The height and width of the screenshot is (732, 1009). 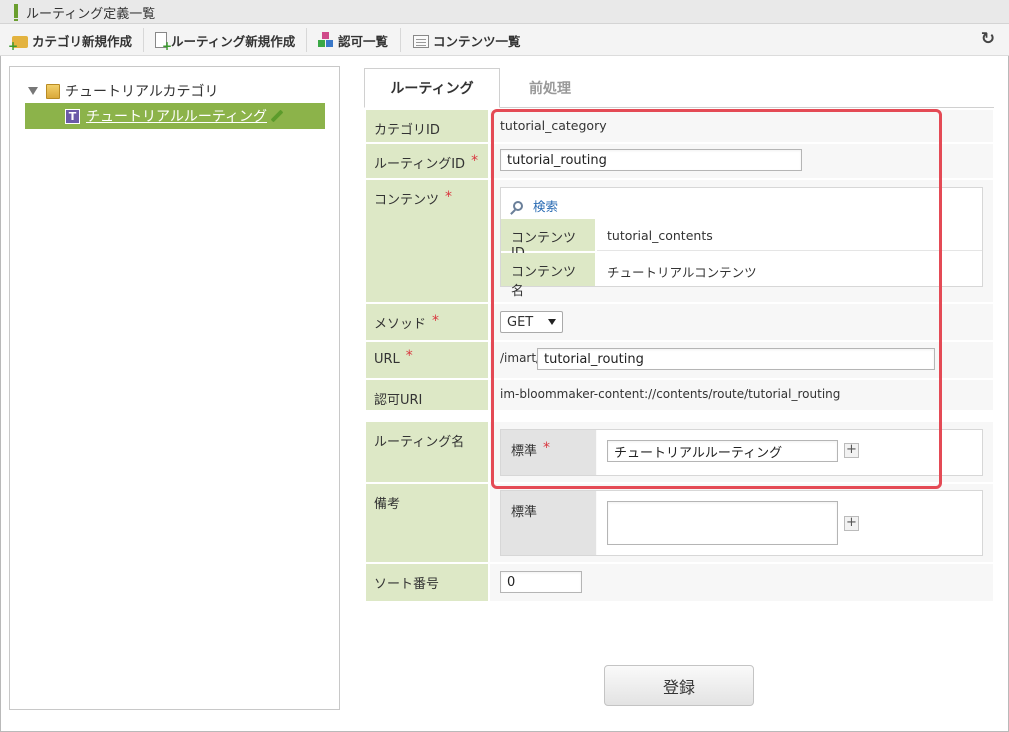 I want to click on row-category-id: カテゴリID tutorial_category, so click(x=679, y=126).